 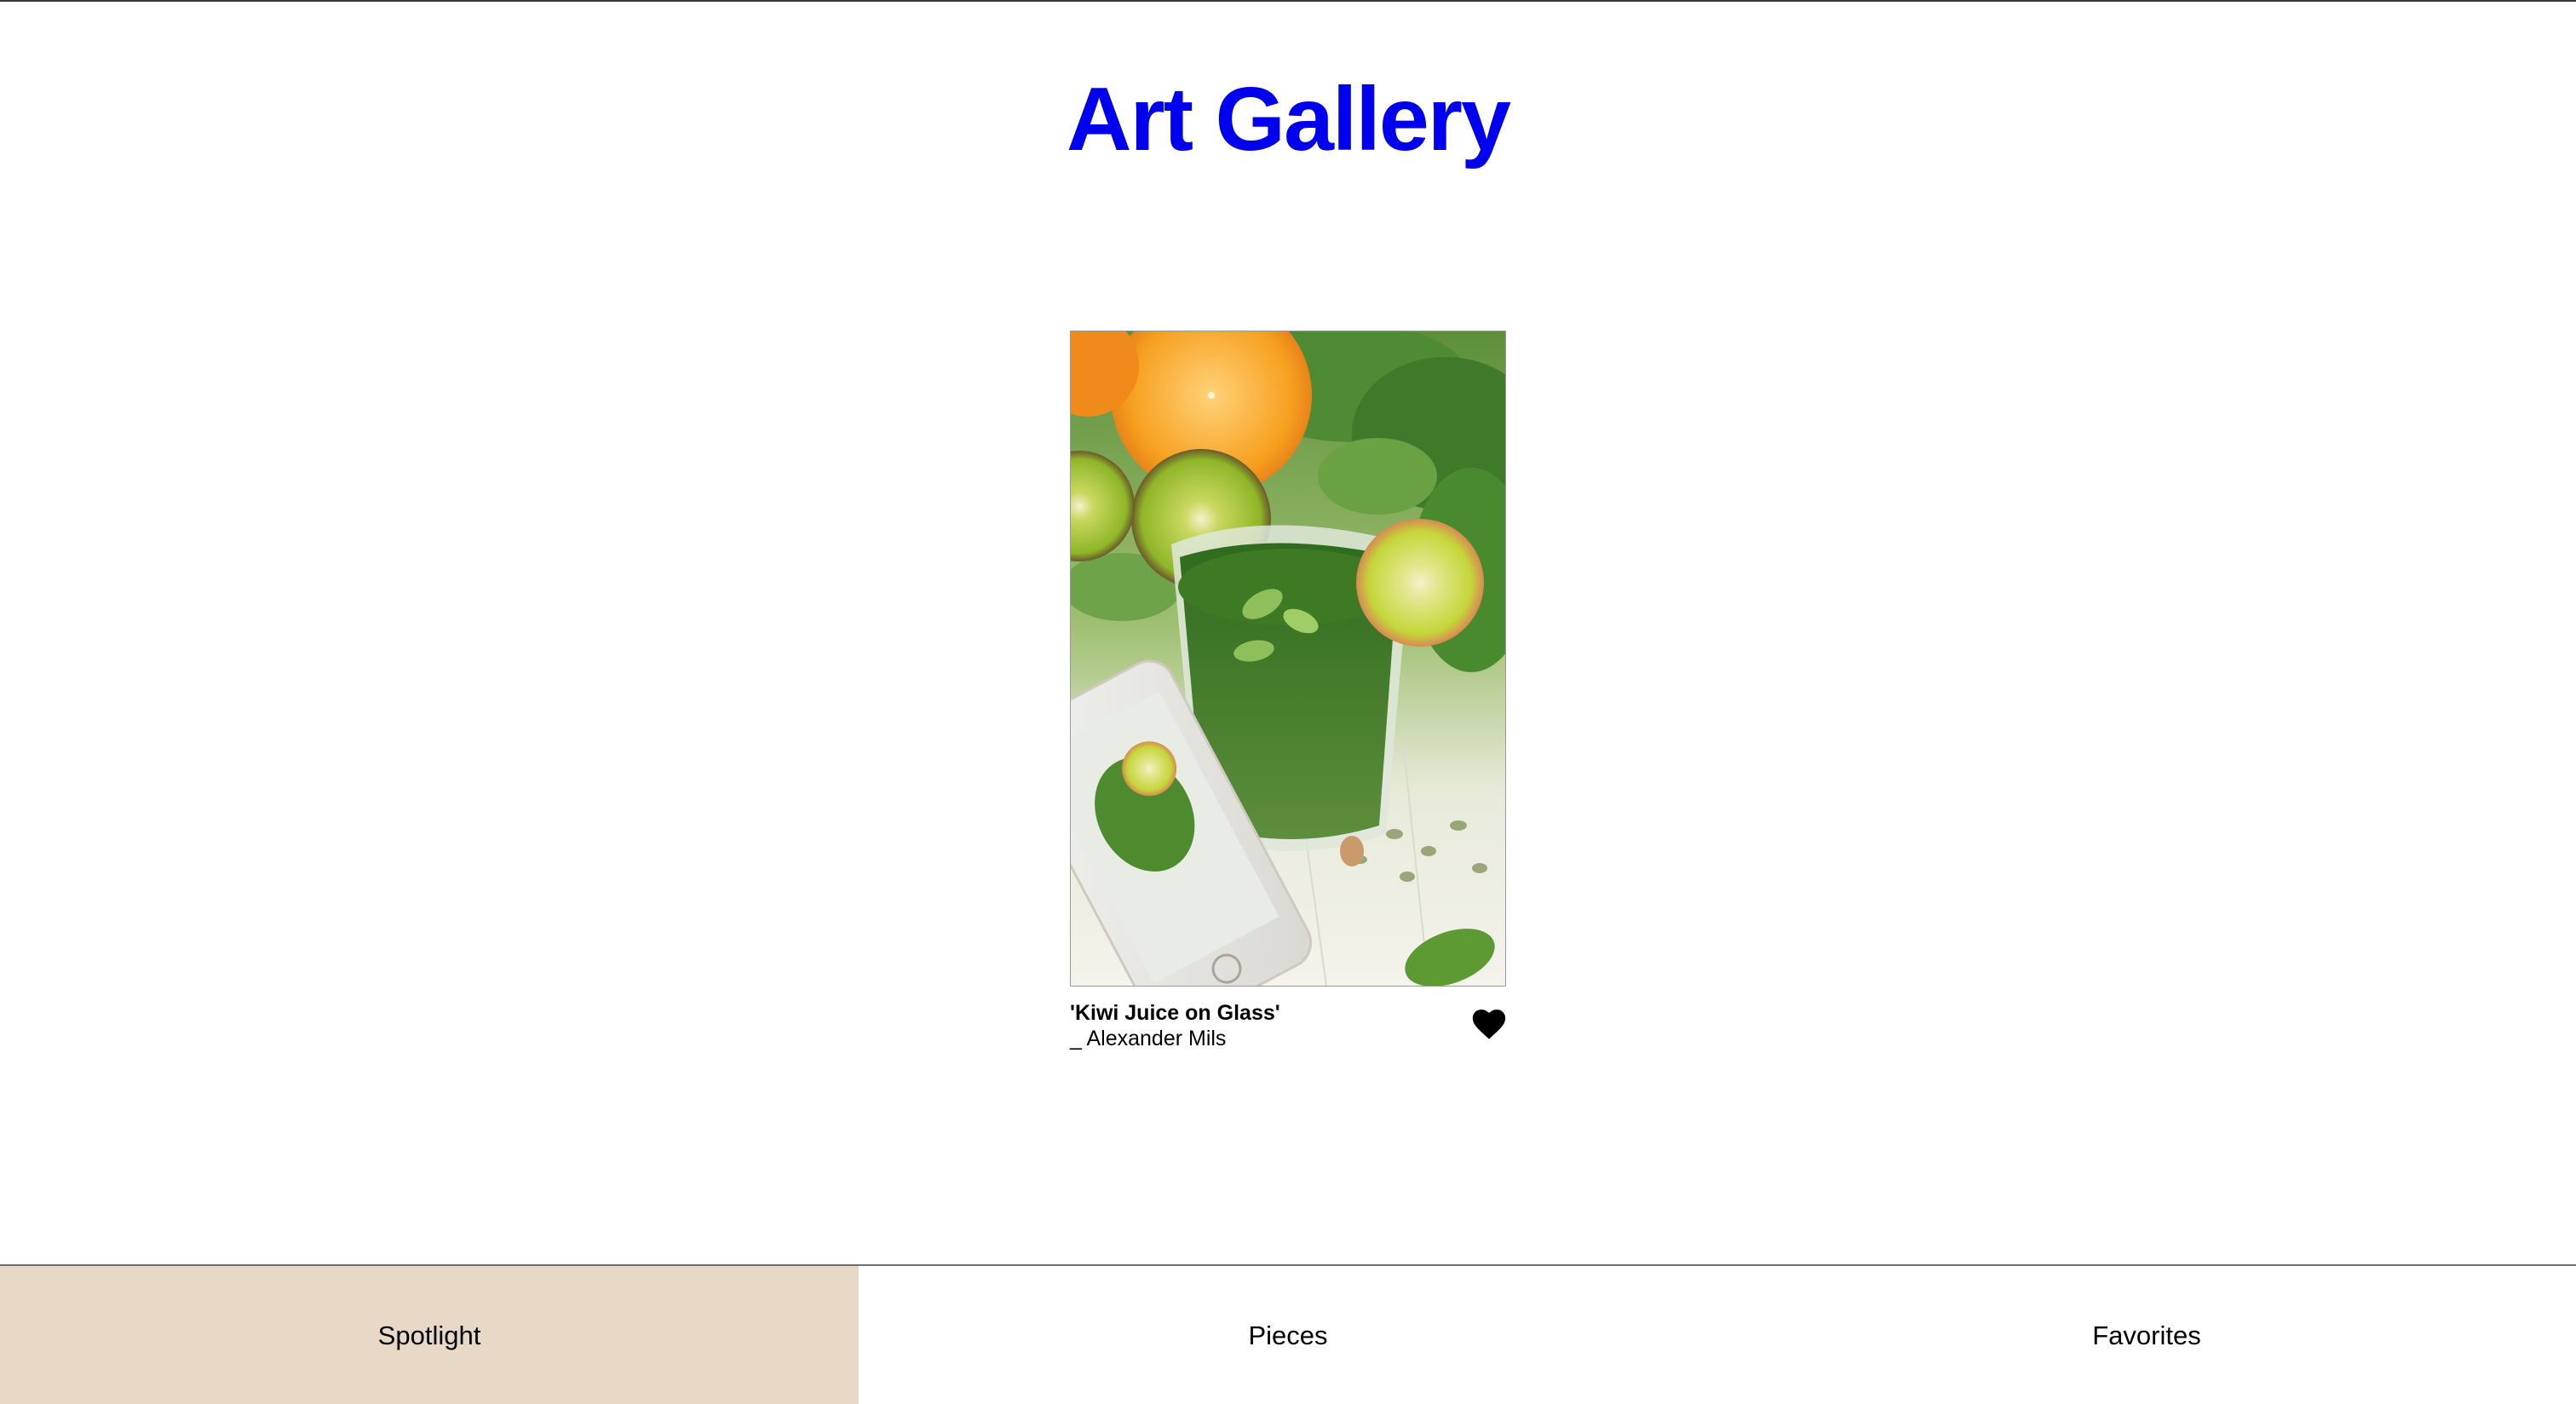 I want to click on artwork-image, so click(x=1288, y=659).